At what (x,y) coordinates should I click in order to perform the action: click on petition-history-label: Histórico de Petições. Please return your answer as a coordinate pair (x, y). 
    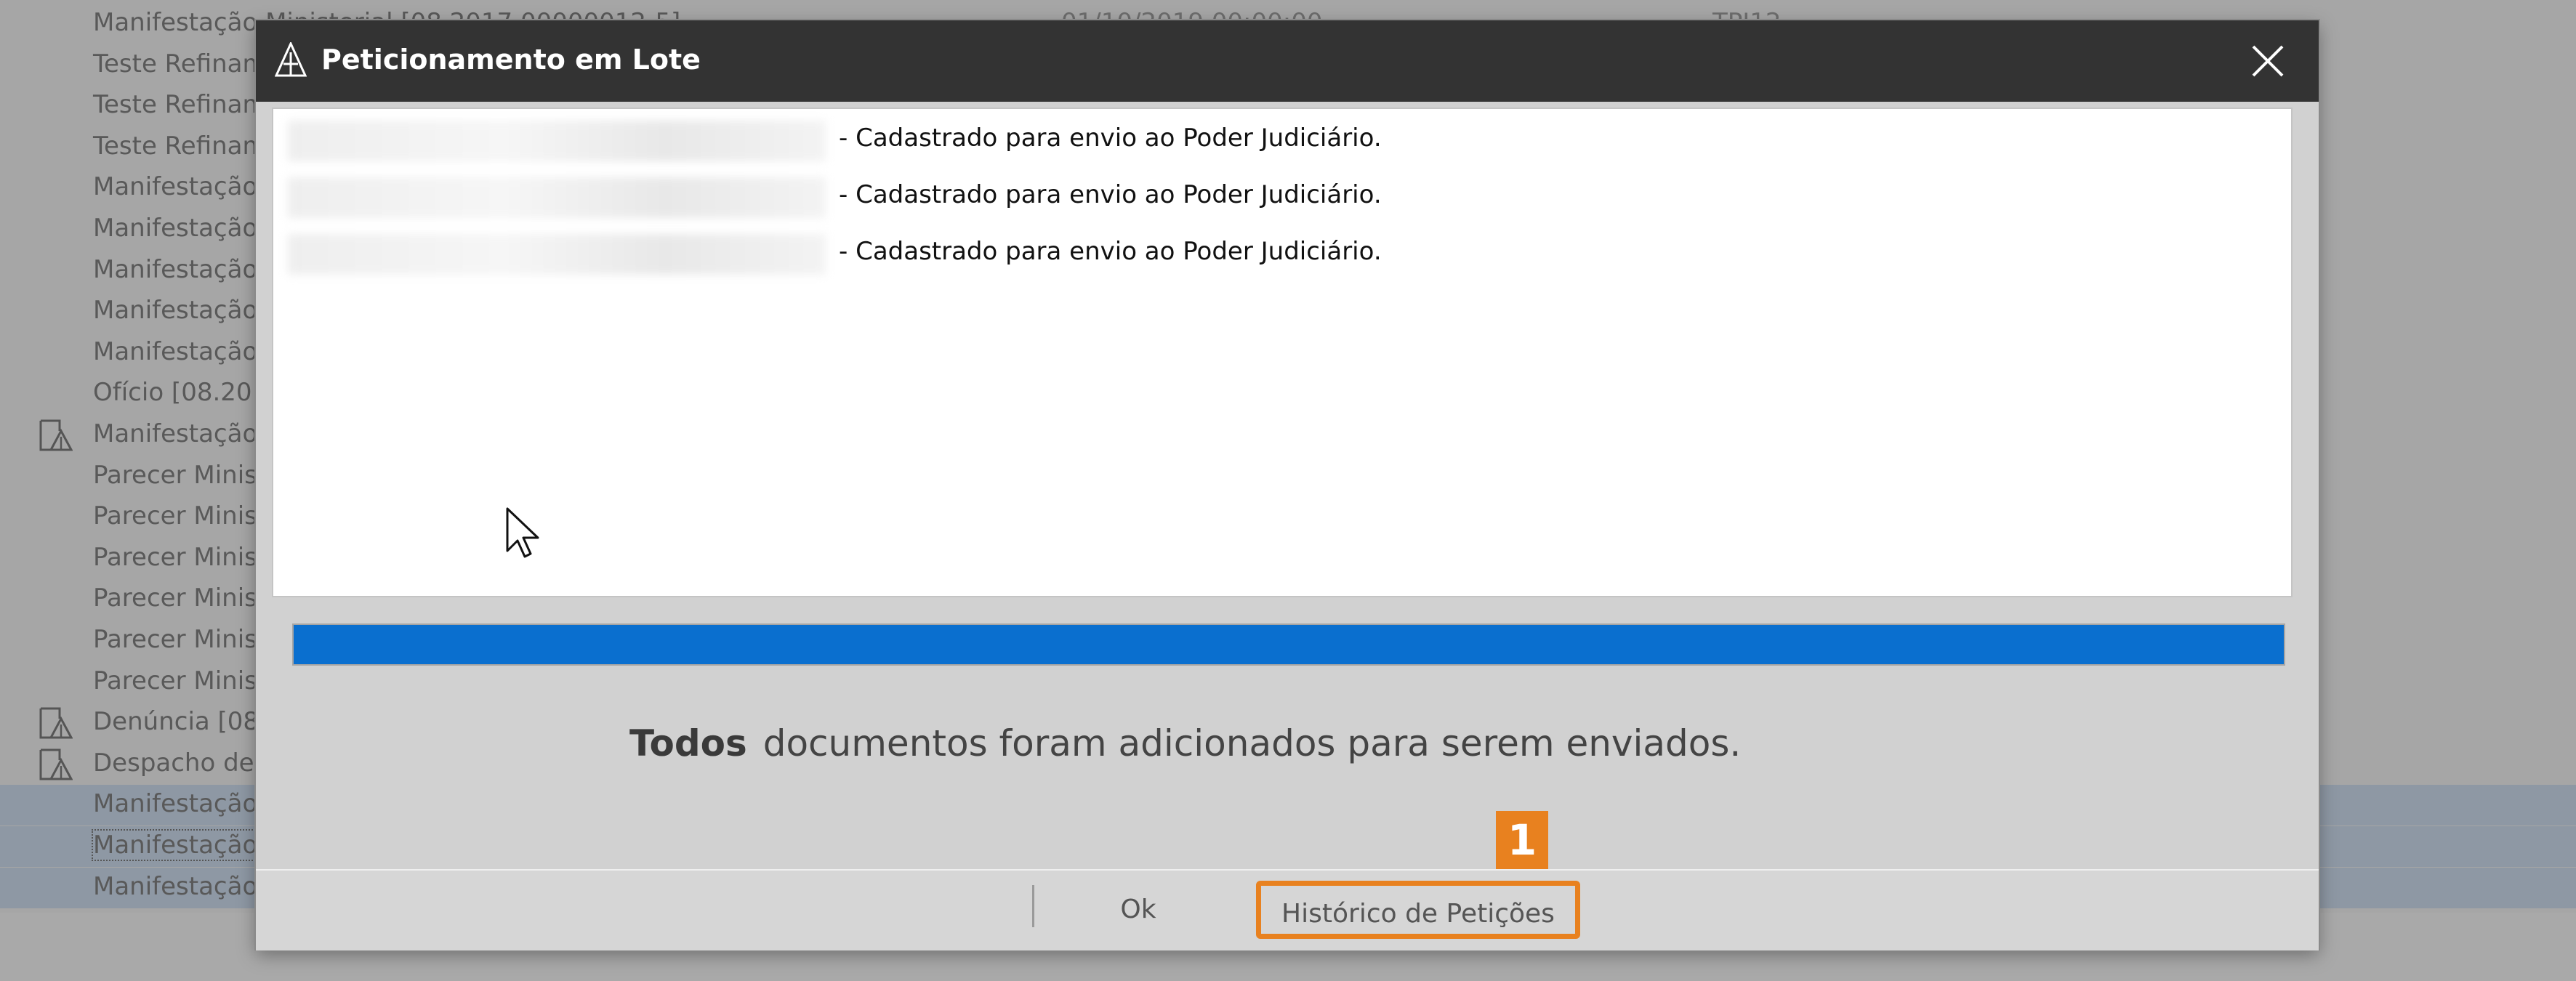
    Looking at the image, I should click on (1418, 914).